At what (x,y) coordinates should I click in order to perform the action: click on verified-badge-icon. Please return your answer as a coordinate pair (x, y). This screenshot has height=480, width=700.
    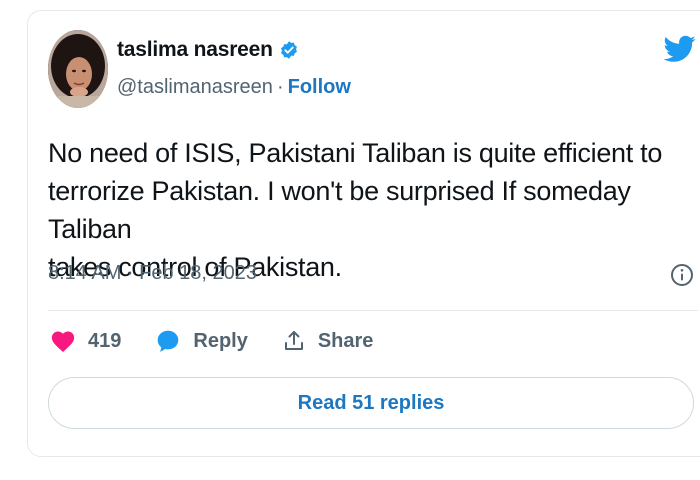
    Looking at the image, I should click on (289, 50).